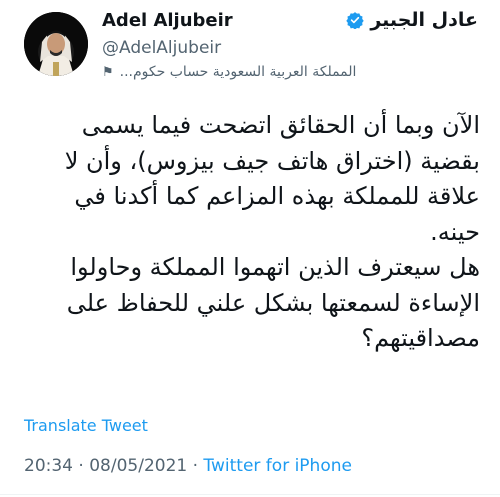  I want to click on display-name-arabic-group: عادل الجبير, so click(412, 20).